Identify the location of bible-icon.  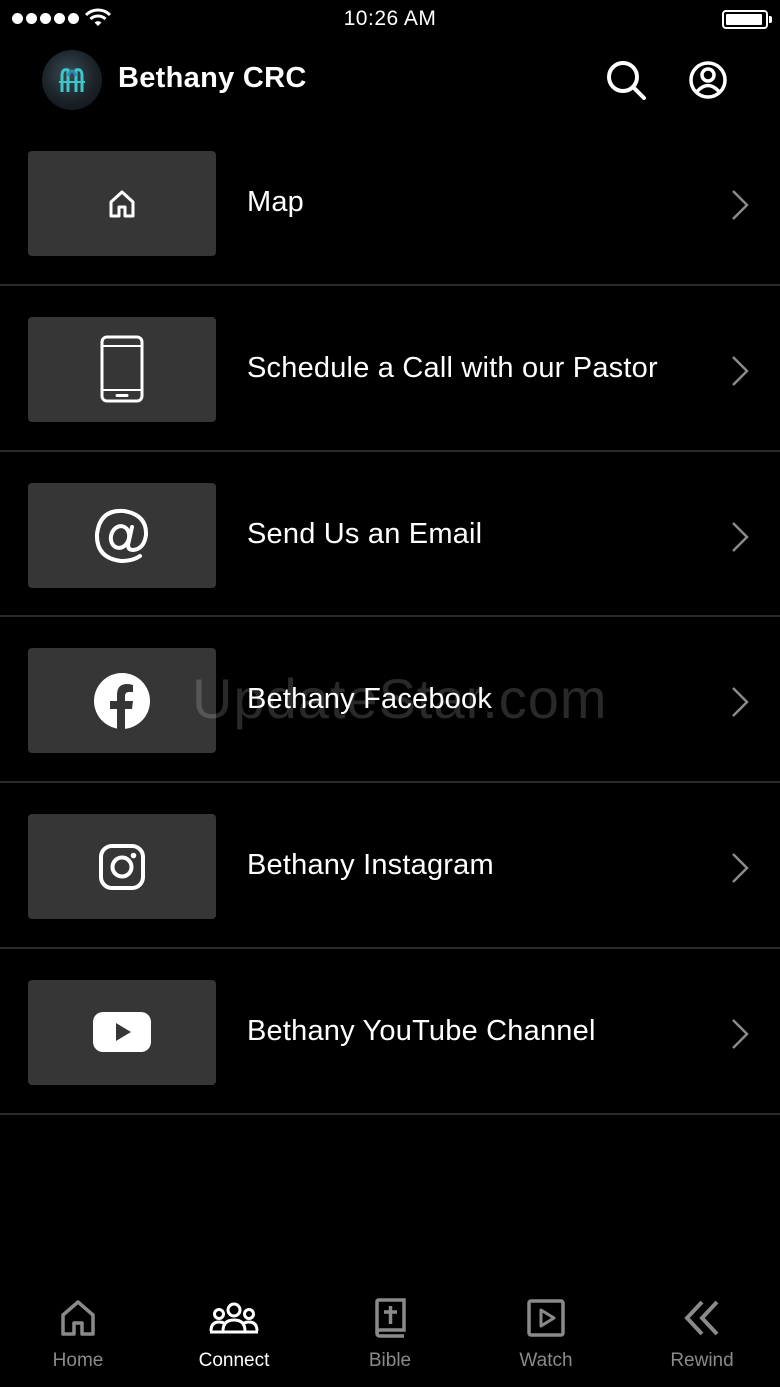
(390, 1318).